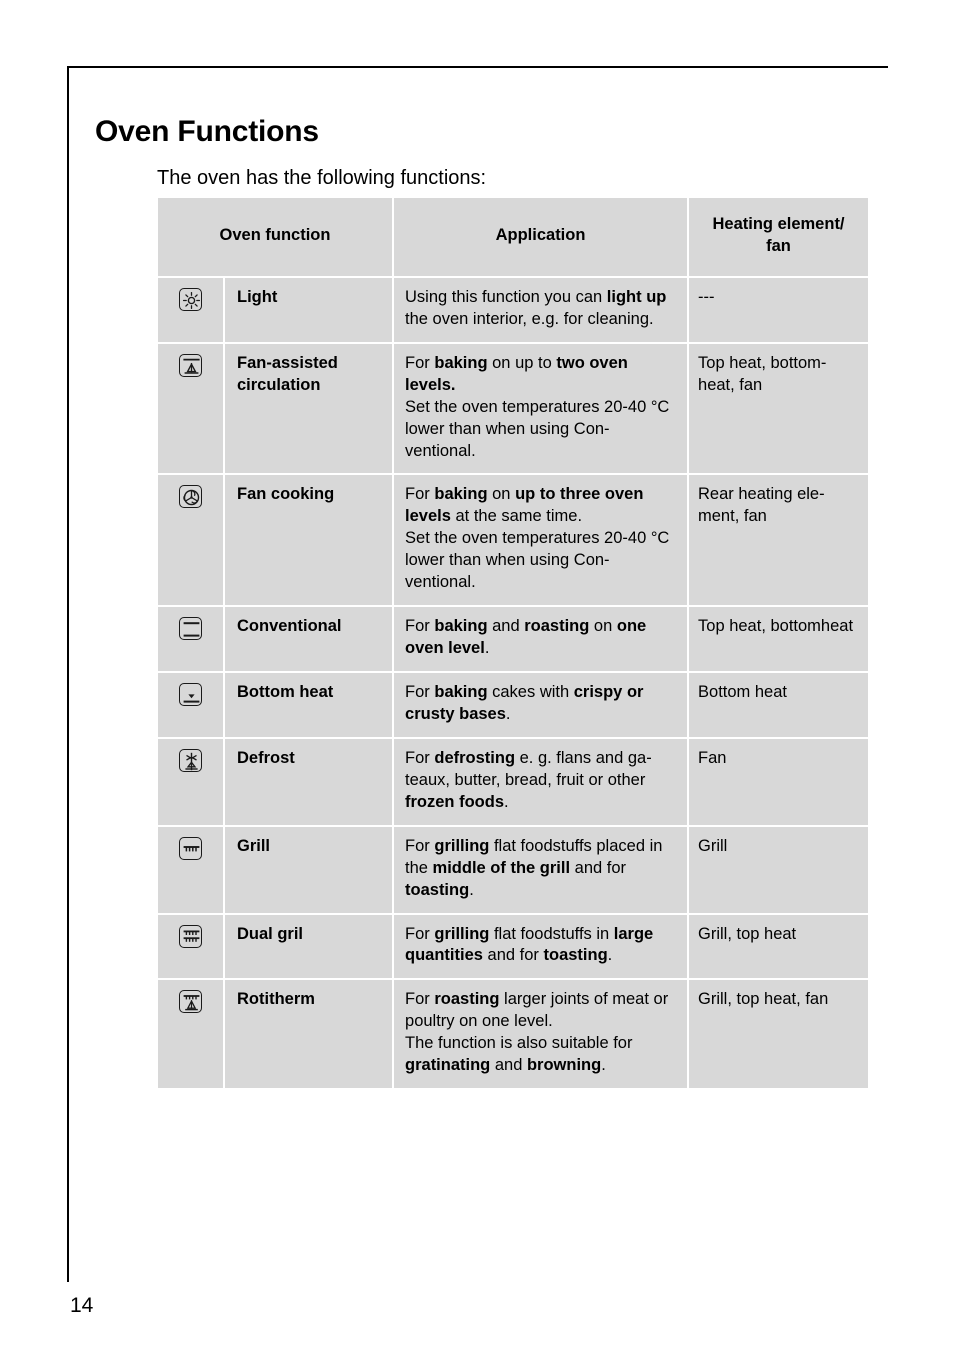  I want to click on cell-heating-element: Grill, so click(779, 869).